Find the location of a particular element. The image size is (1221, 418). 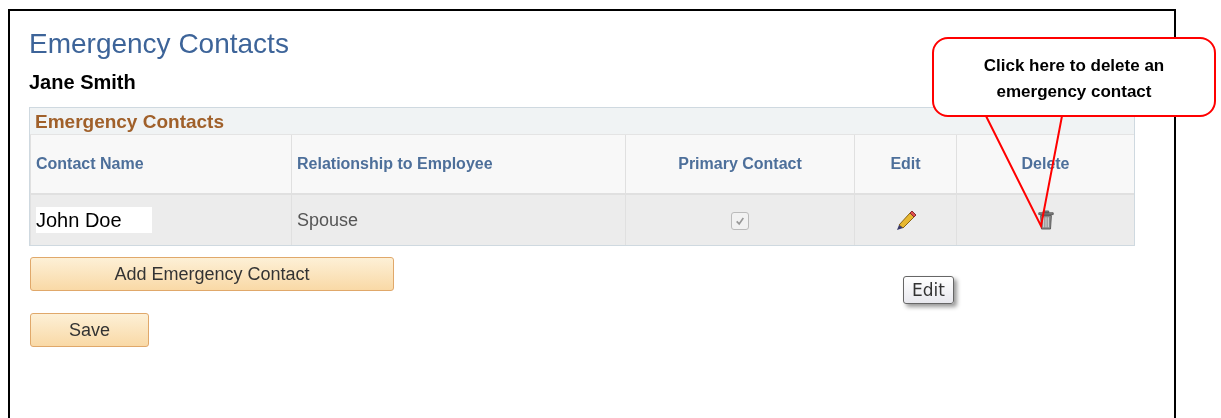

checkmark-icon is located at coordinates (740, 220).